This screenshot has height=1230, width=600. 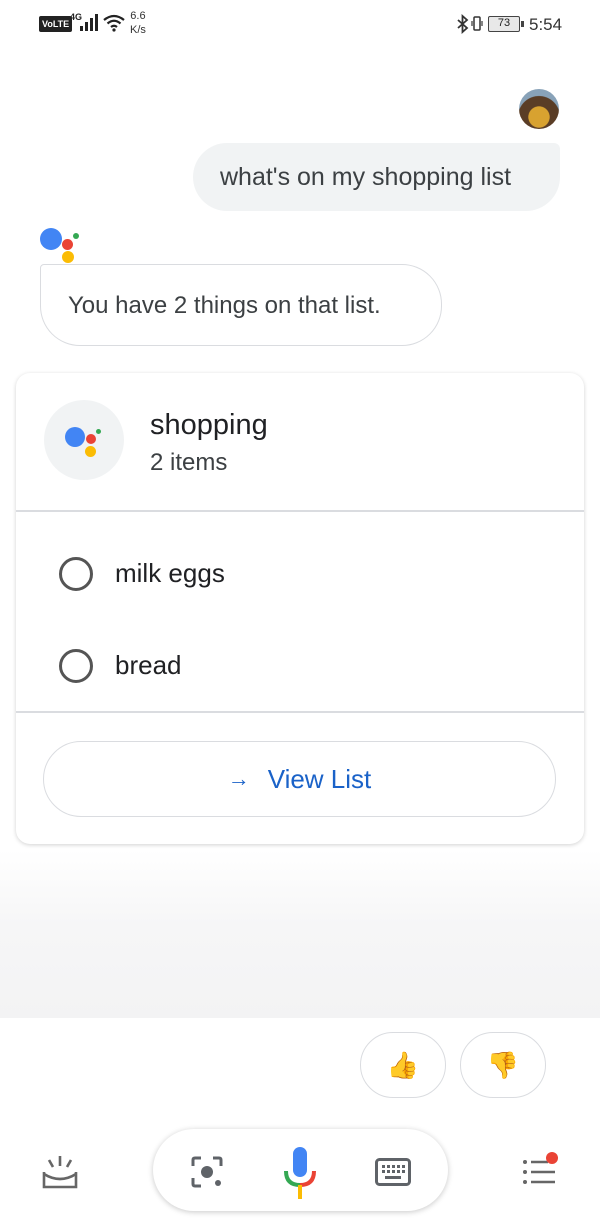 What do you see at coordinates (463, 24) in the screenshot?
I see `bluetooth-icon` at bounding box center [463, 24].